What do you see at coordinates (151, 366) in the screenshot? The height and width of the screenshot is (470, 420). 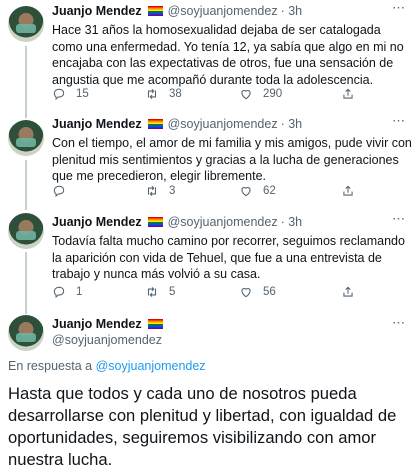 I see `reply-to-link: @soyjuanjomendez` at bounding box center [151, 366].